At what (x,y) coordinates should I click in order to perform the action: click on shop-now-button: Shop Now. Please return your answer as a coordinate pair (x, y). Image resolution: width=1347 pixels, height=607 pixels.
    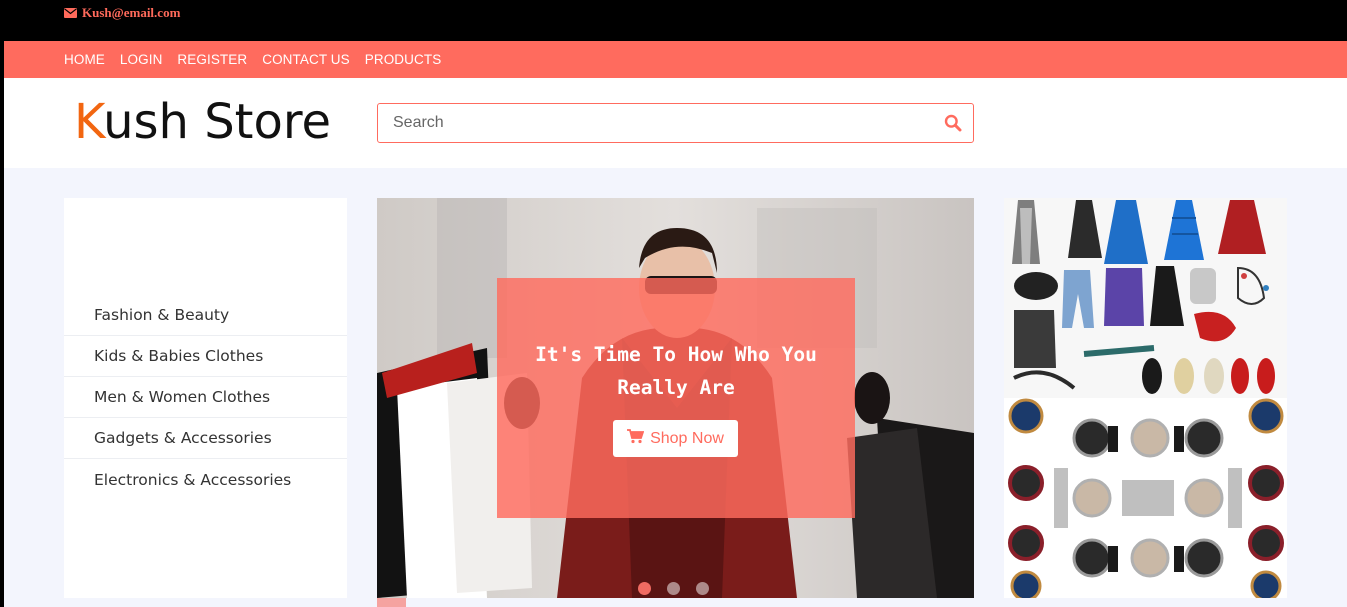
    Looking at the image, I should click on (675, 438).